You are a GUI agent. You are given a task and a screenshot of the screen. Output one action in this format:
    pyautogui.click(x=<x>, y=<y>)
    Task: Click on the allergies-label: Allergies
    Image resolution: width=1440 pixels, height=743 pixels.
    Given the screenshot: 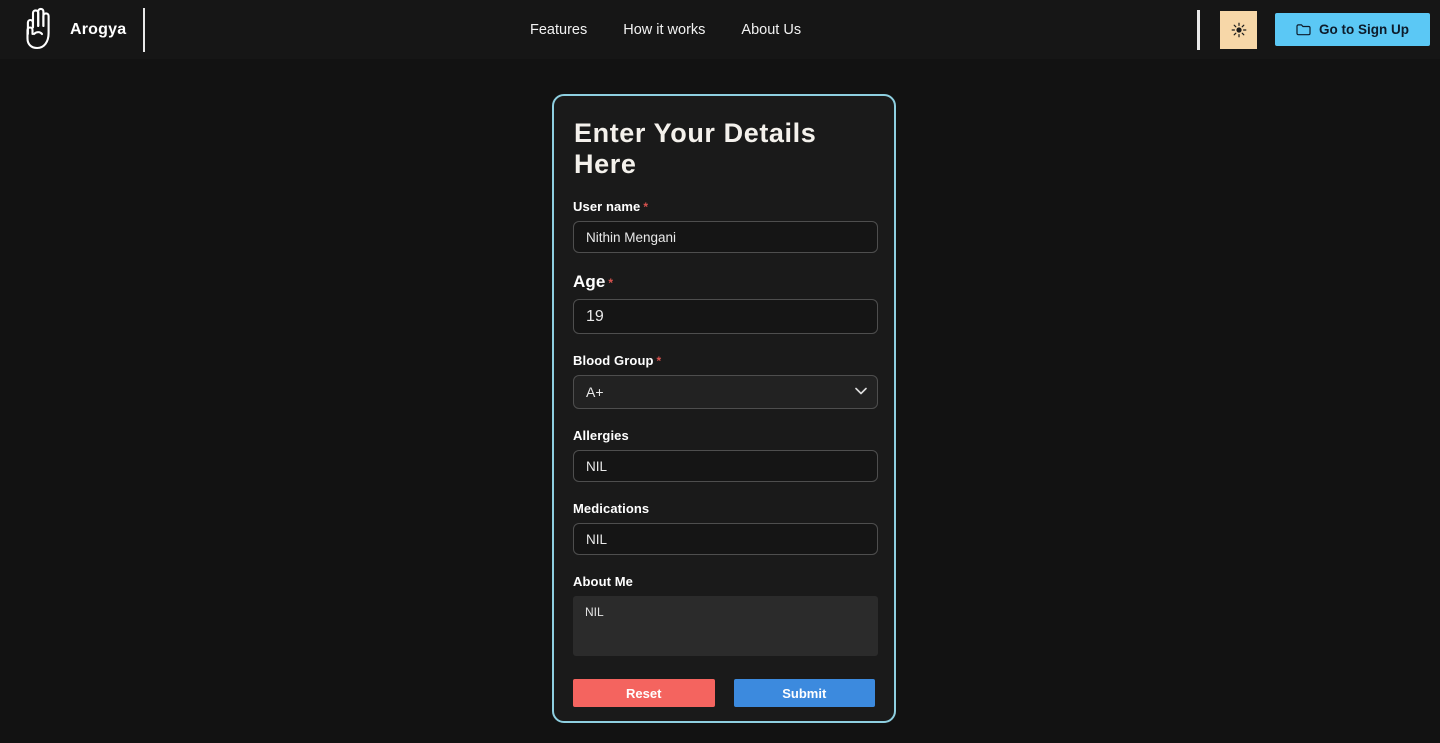 What is the action you would take?
    pyautogui.click(x=601, y=435)
    